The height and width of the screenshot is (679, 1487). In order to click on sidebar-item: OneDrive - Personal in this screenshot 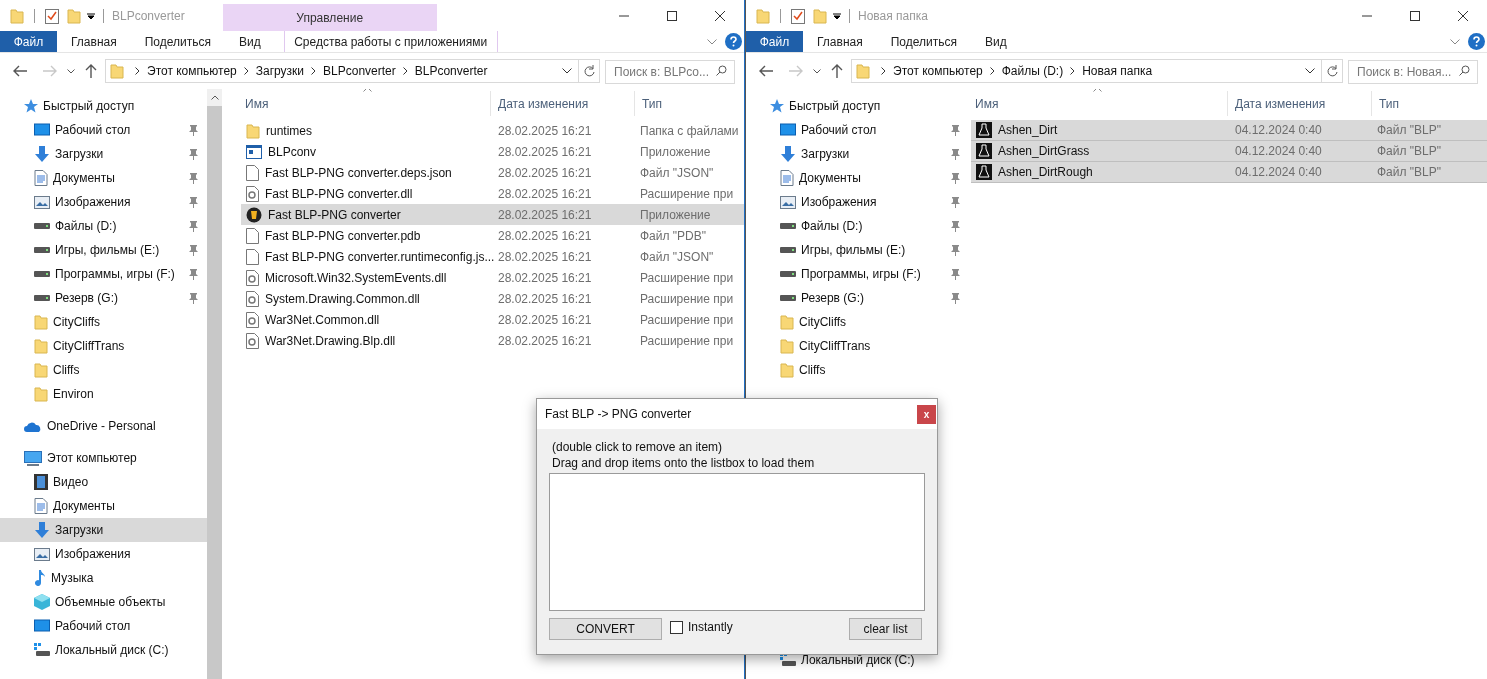, I will do `click(103, 426)`.